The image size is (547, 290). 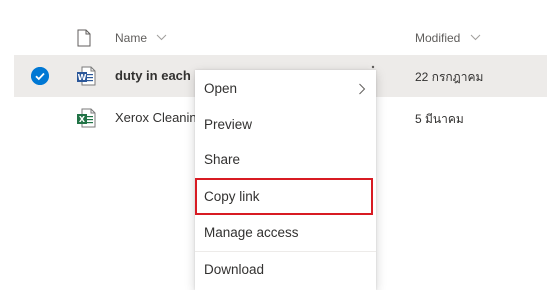 I want to click on file-name: Xerox Cleanin, so click(x=156, y=117).